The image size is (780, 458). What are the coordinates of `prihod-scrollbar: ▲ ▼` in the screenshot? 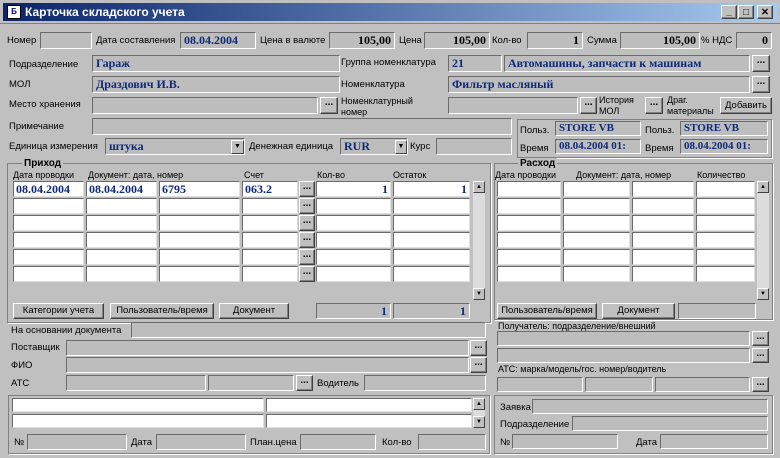 It's located at (479, 240).